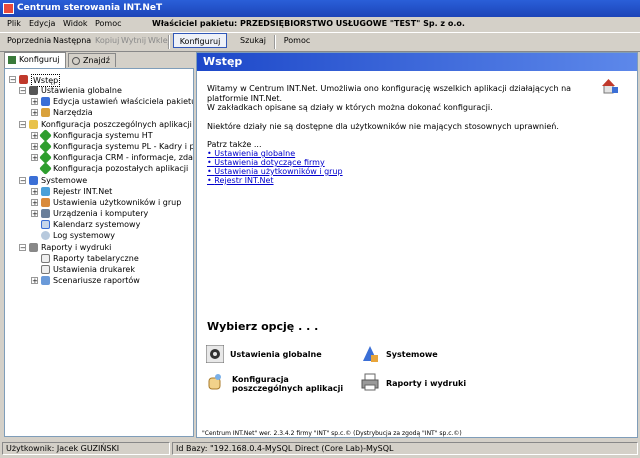 Image resolution: width=640 pixels, height=458 pixels. What do you see at coordinates (96, 280) in the screenshot?
I see `tree-label: Scenariusze raportów` at bounding box center [96, 280].